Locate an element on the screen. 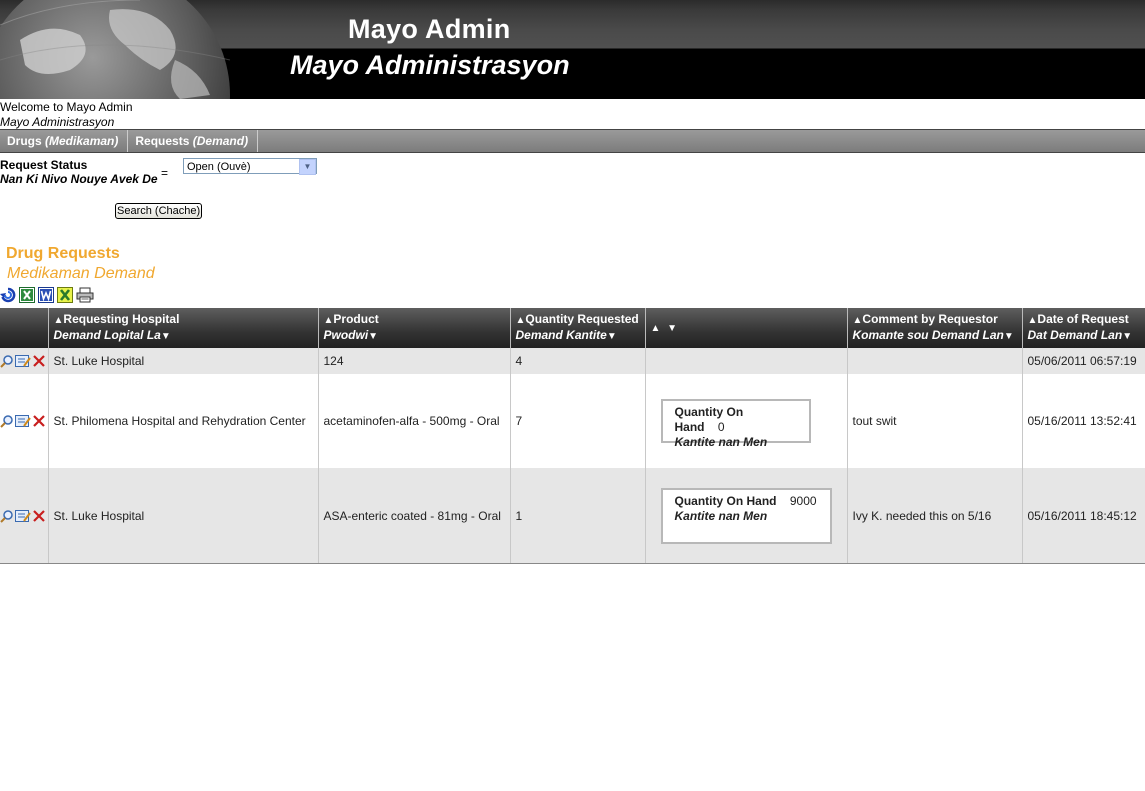 The width and height of the screenshot is (1145, 791). column-header-product-alt: Pwodwi is located at coordinates (346, 335).